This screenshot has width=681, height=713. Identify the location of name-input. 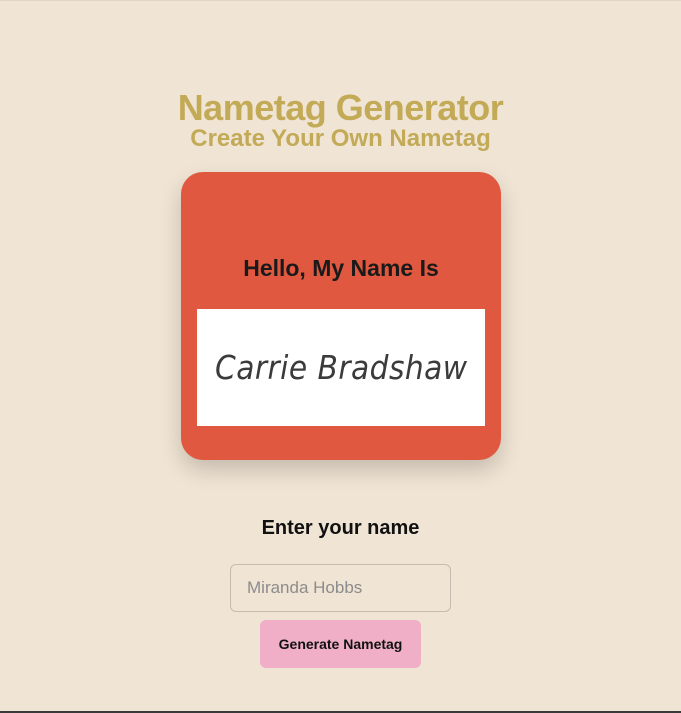
(340, 588).